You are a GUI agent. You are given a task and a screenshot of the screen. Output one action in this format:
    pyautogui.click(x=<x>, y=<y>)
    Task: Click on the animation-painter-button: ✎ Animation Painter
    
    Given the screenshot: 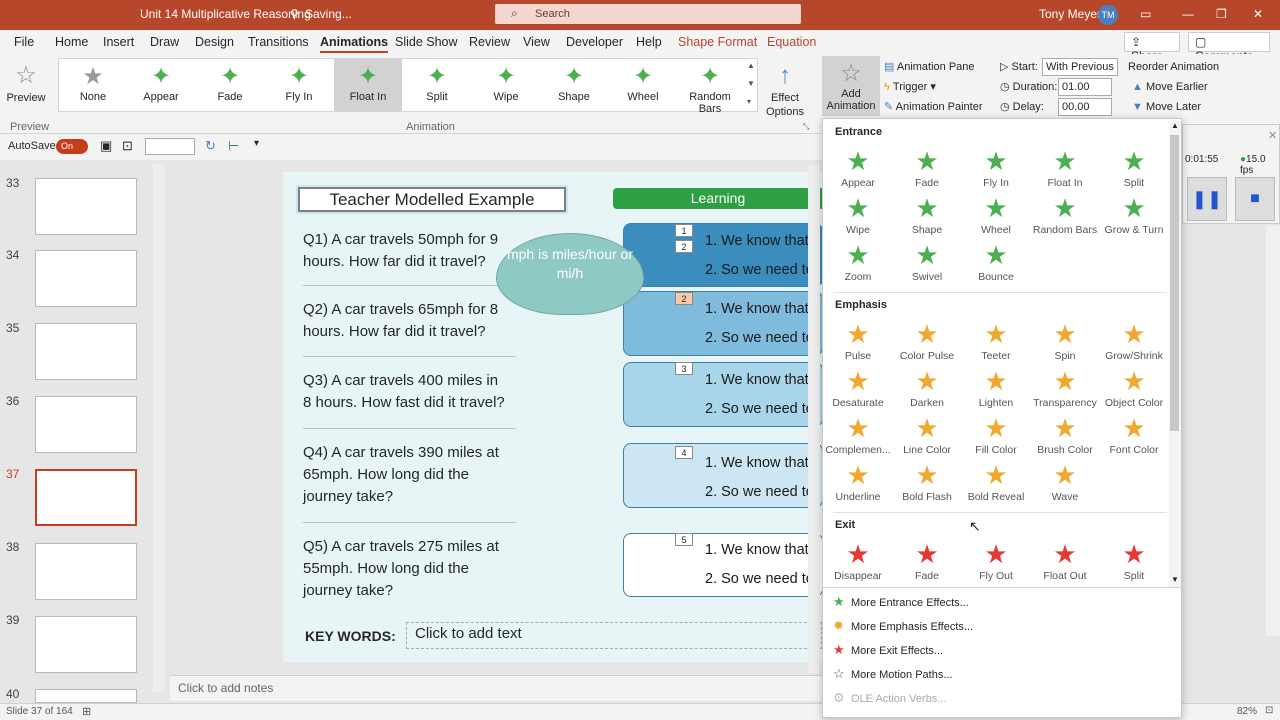 What is the action you would take?
    pyautogui.click(x=933, y=106)
    